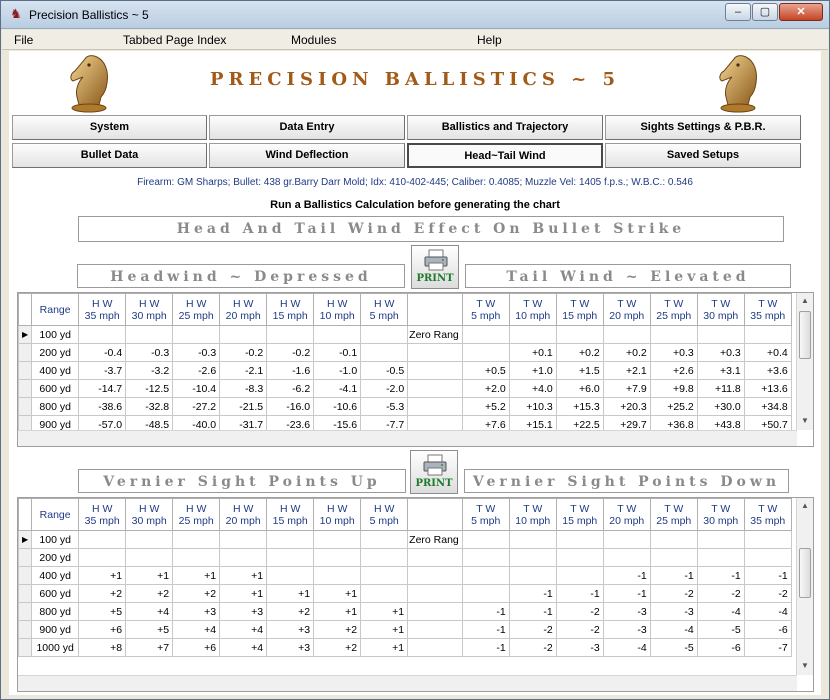 The width and height of the screenshot is (830, 700). What do you see at coordinates (337, 388) in the screenshot?
I see `headwind-cell: -4.1` at bounding box center [337, 388].